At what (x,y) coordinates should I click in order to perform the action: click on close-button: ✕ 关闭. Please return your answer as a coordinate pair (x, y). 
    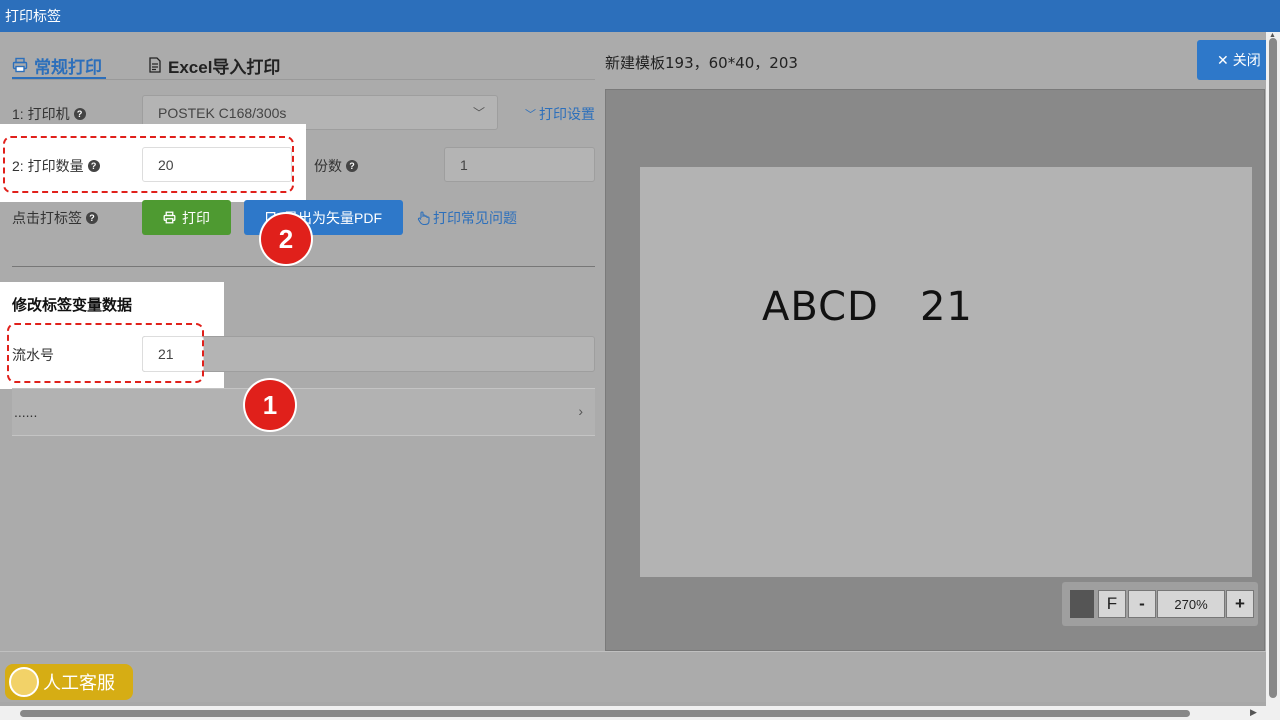
    Looking at the image, I should click on (1231, 60).